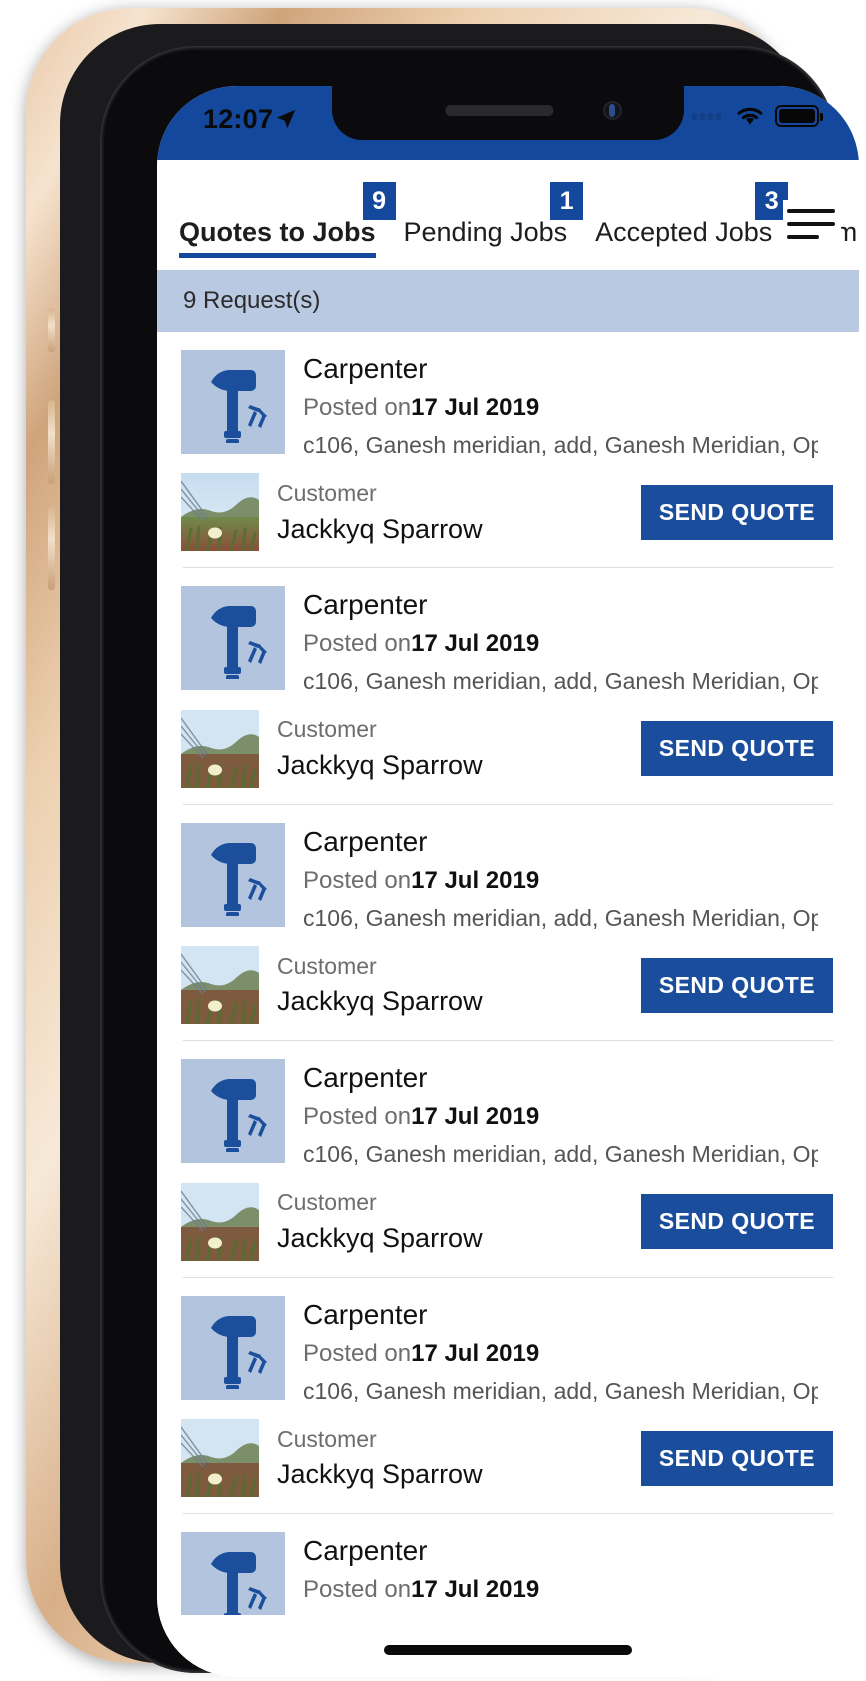  What do you see at coordinates (238, 119) in the screenshot?
I see `status-time: 12:07` at bounding box center [238, 119].